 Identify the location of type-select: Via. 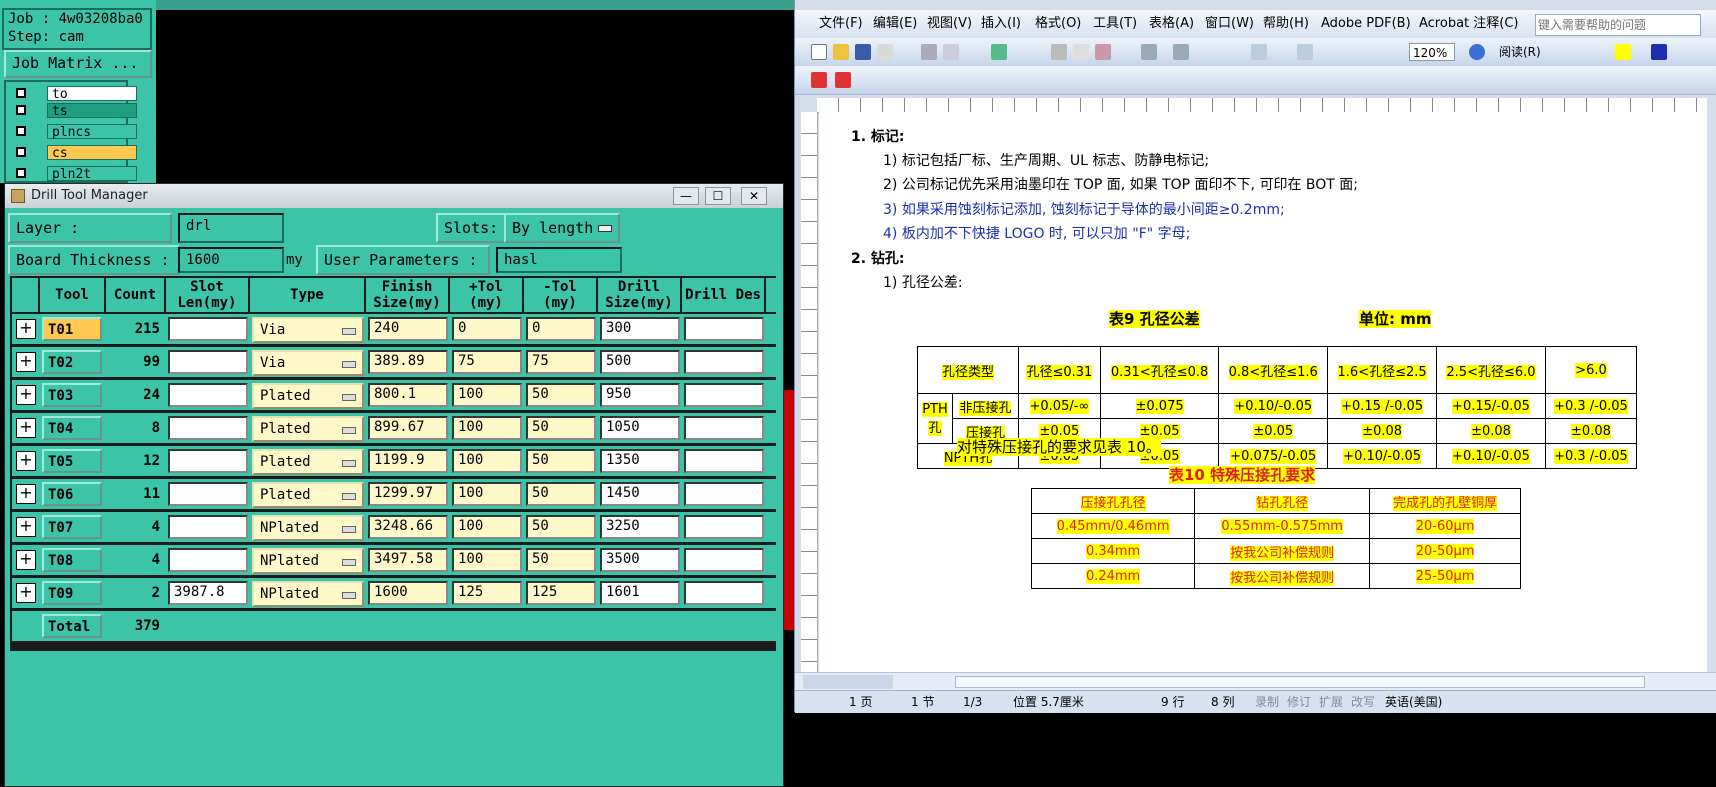
(308, 330).